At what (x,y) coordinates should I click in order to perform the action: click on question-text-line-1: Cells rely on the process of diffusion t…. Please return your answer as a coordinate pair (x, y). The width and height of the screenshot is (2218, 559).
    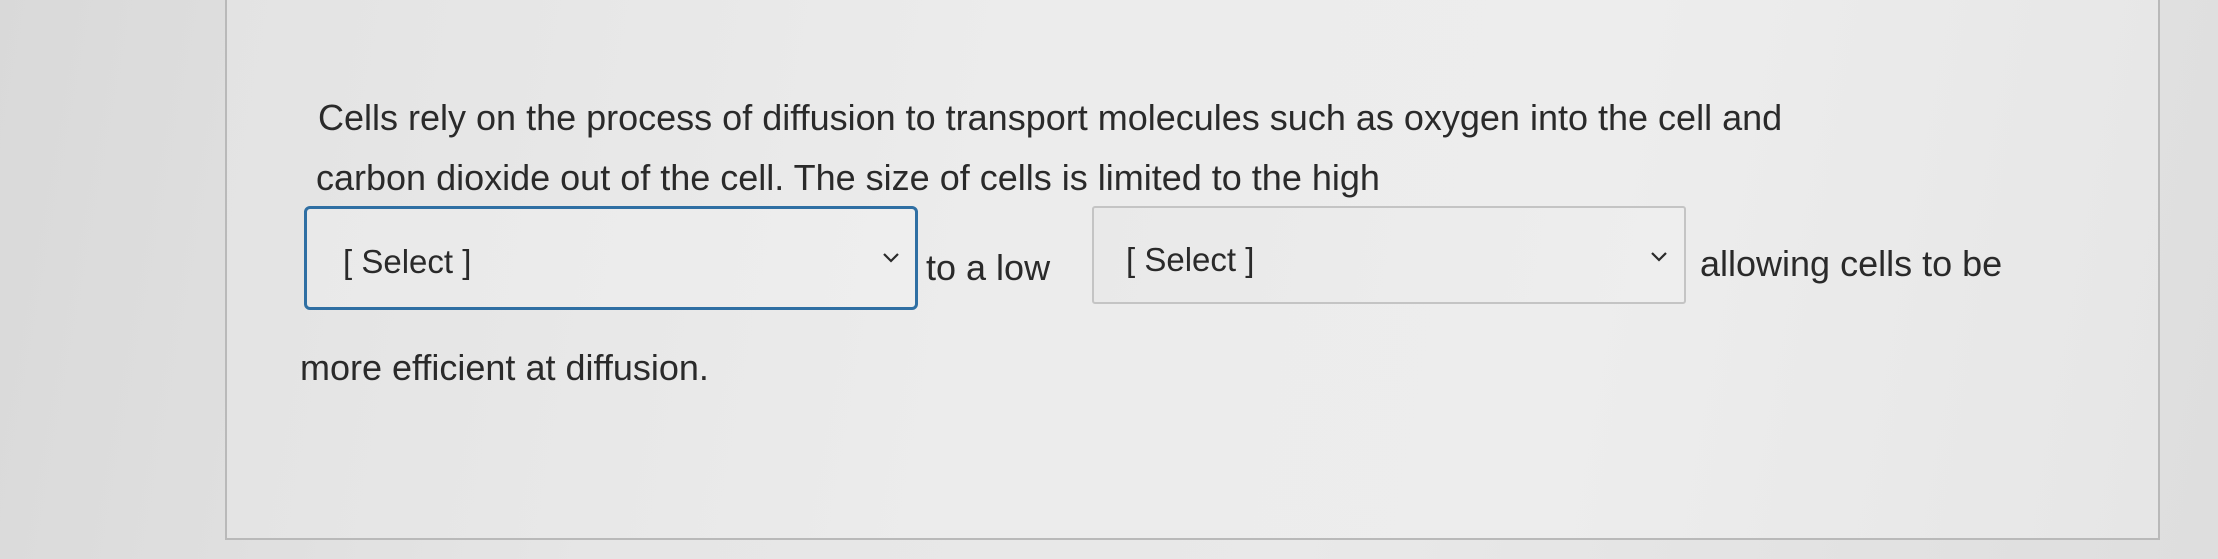
    Looking at the image, I should click on (1050, 117).